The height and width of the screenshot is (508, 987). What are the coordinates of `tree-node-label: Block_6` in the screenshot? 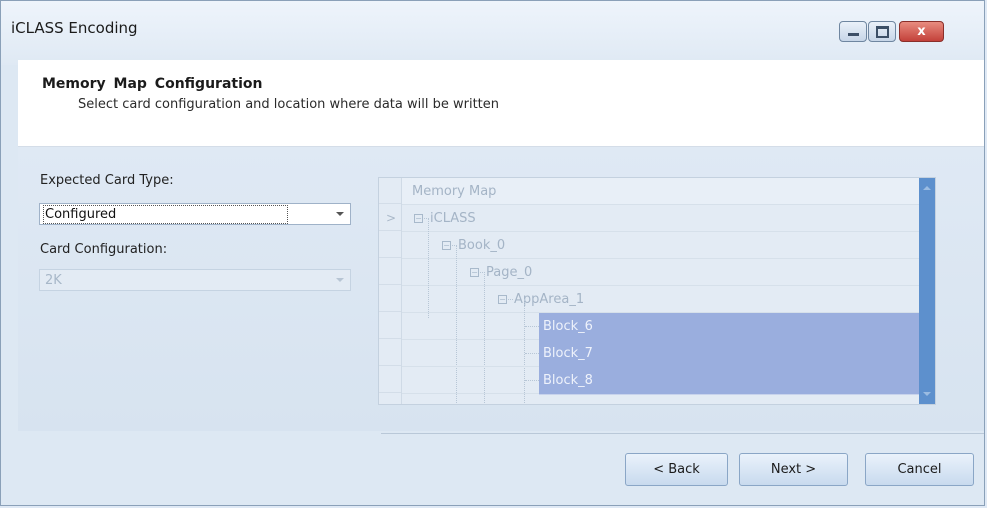 It's located at (568, 326).